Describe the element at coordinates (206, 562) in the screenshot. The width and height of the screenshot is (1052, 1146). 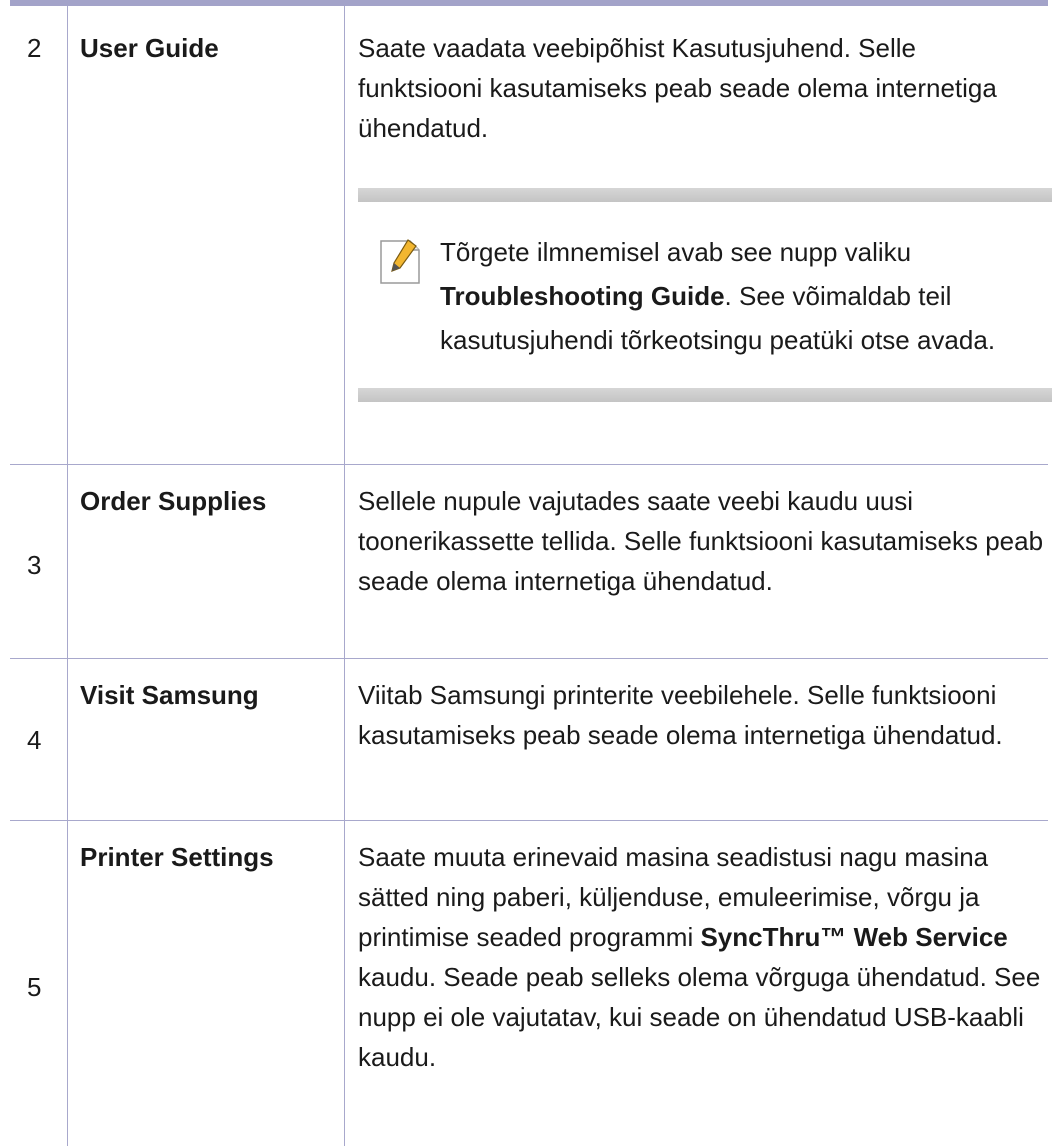
I see `row-feature-name: Order Supplies` at that location.